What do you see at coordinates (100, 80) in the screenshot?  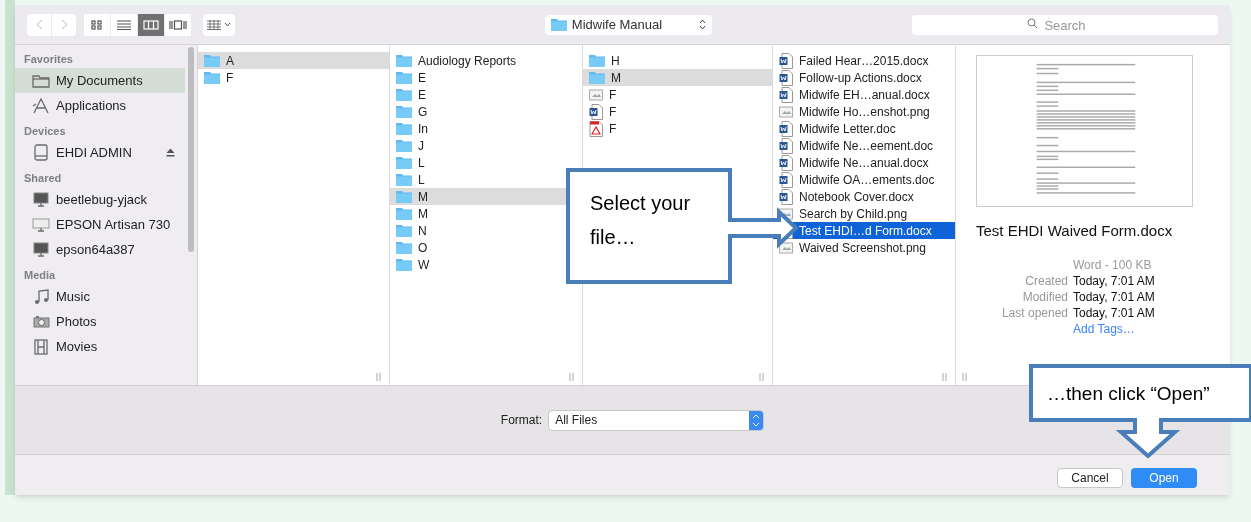 I see `sidebar-item: My Documents` at bounding box center [100, 80].